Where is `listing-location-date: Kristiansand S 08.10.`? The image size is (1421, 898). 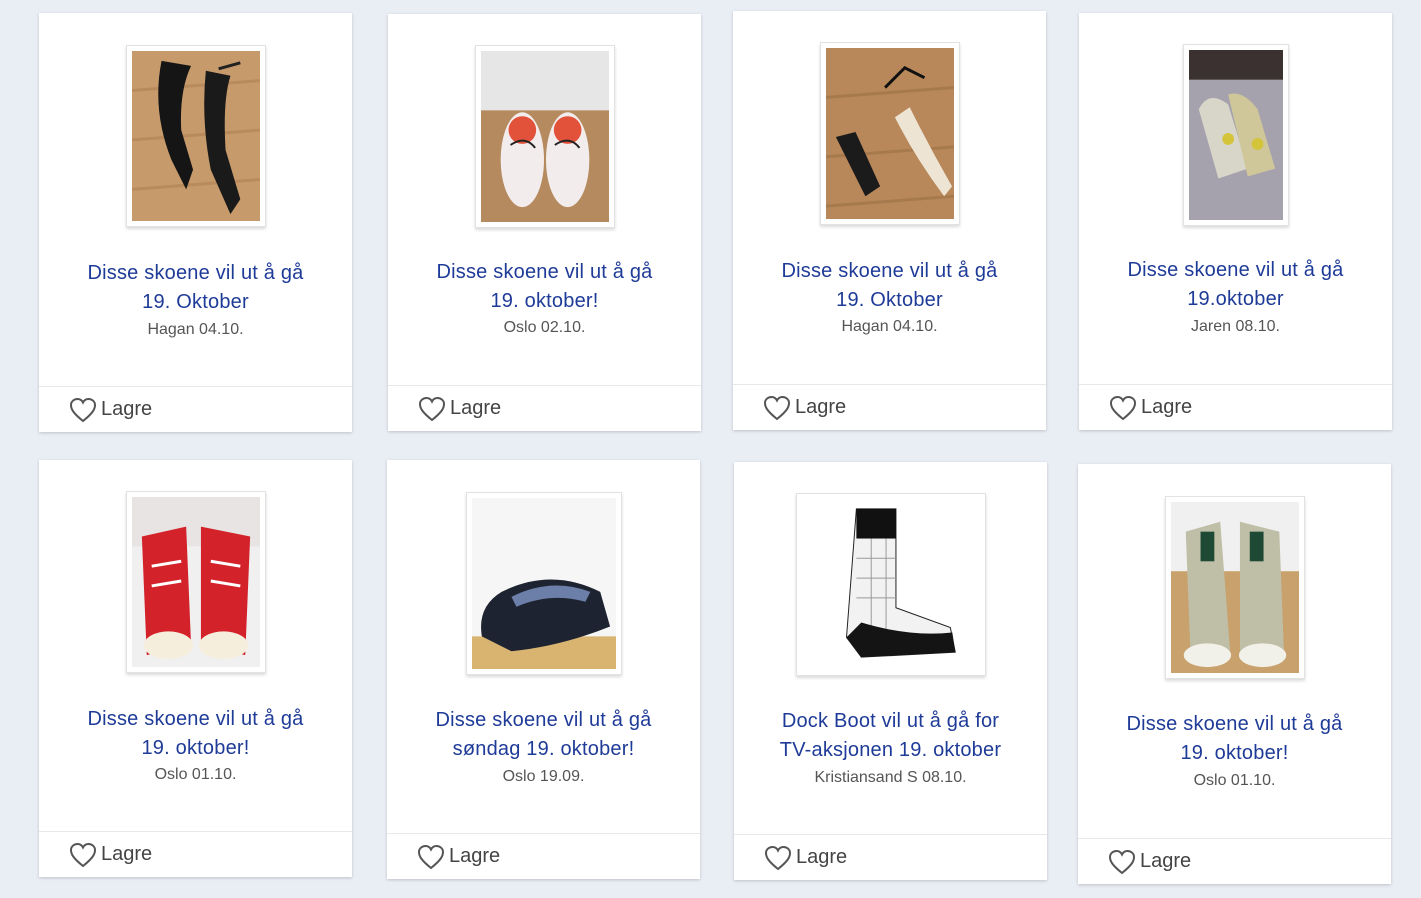 listing-location-date: Kristiansand S 08.10. is located at coordinates (890, 777).